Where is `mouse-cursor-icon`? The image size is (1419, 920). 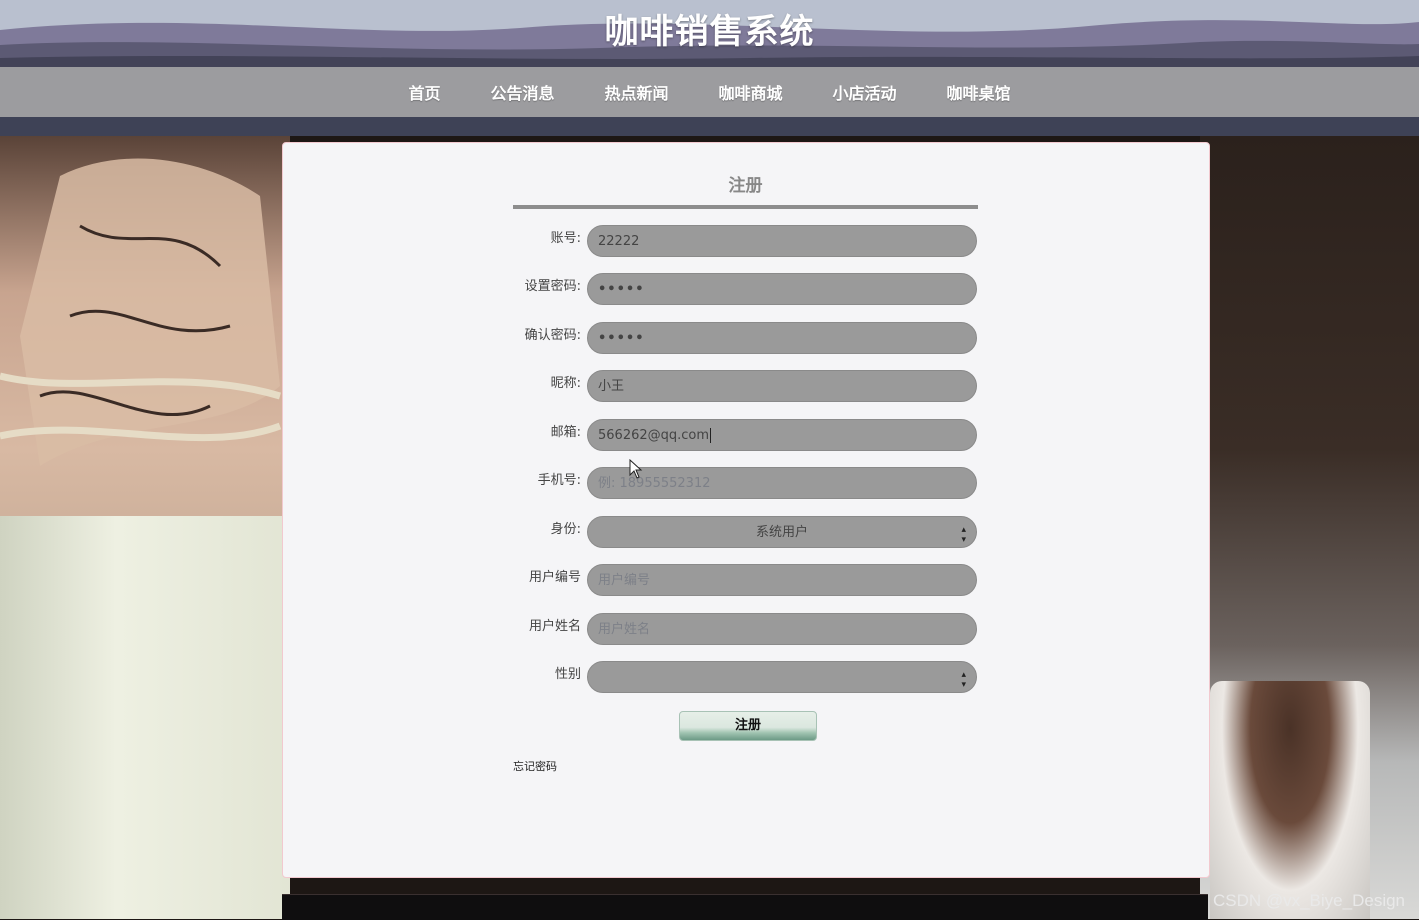
mouse-cursor-icon is located at coordinates (636, 469).